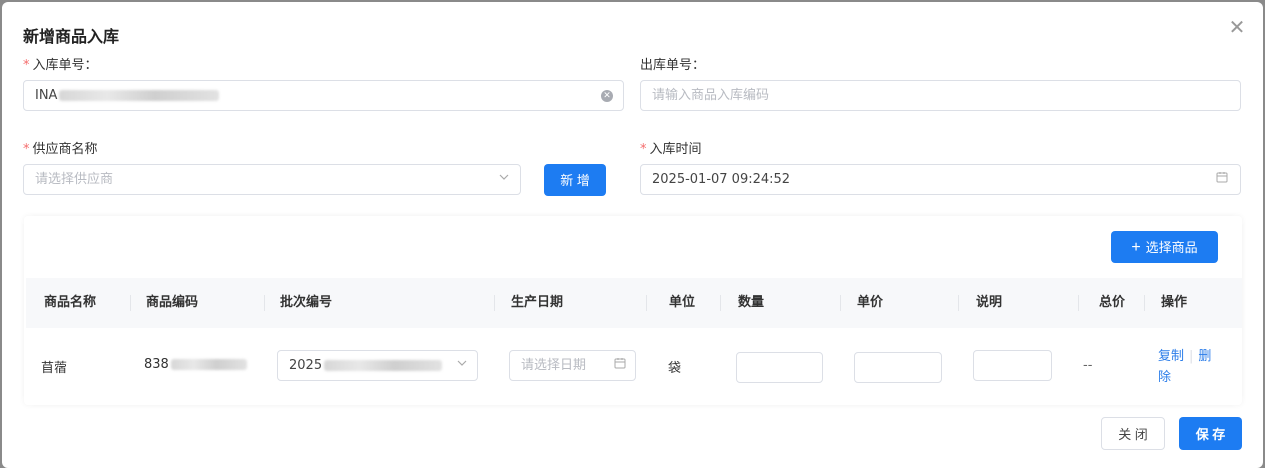  What do you see at coordinates (1174, 302) in the screenshot?
I see `header-actions: 操作` at bounding box center [1174, 302].